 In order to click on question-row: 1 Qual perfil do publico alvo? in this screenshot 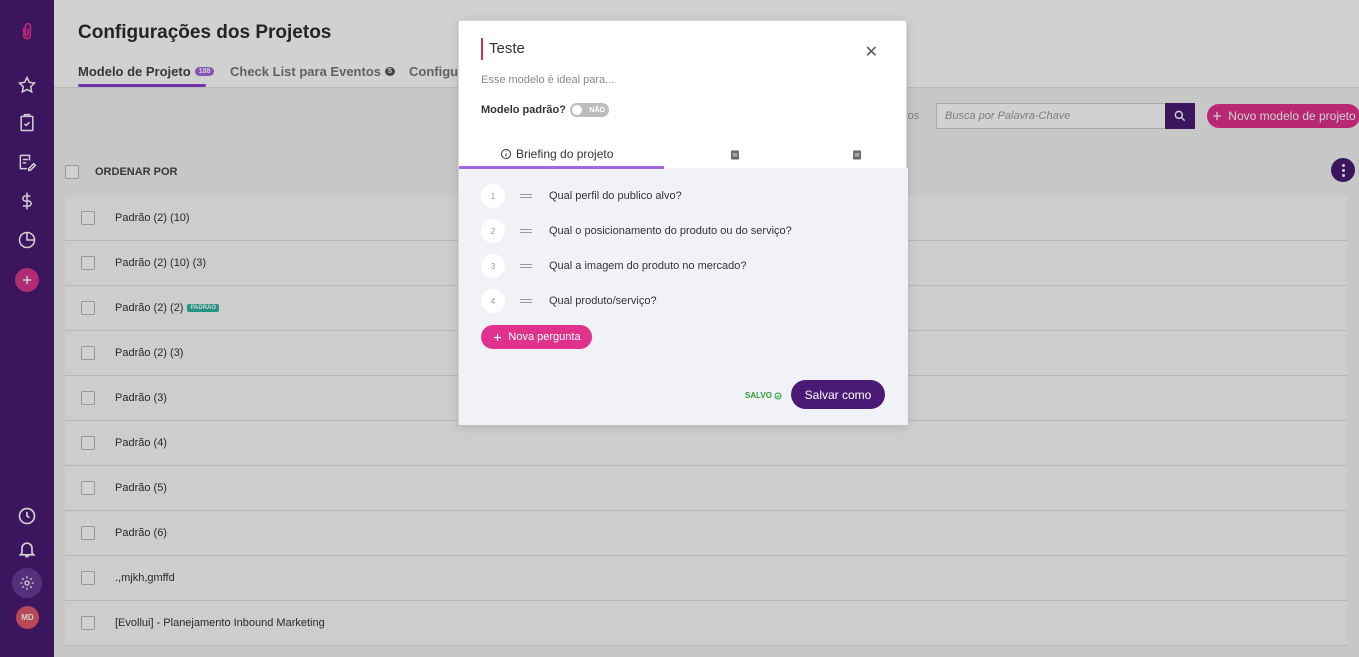, I will do `click(581, 196)`.